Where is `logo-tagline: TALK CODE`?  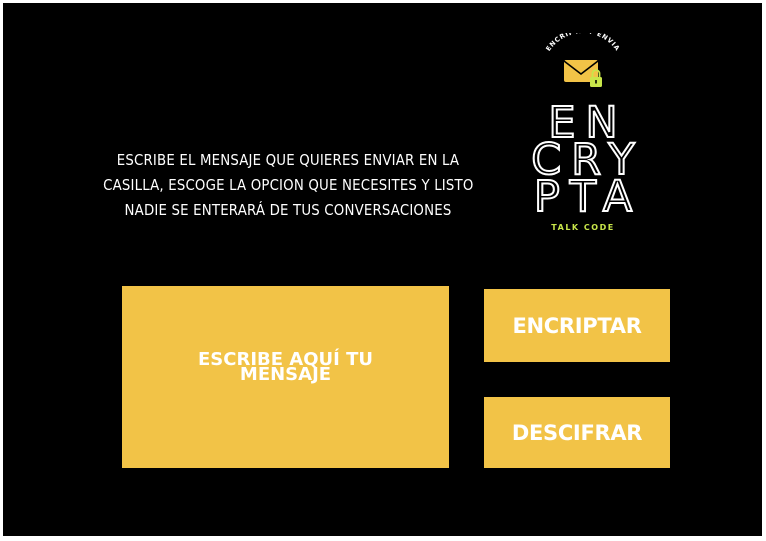 logo-tagline: TALK CODE is located at coordinates (583, 227).